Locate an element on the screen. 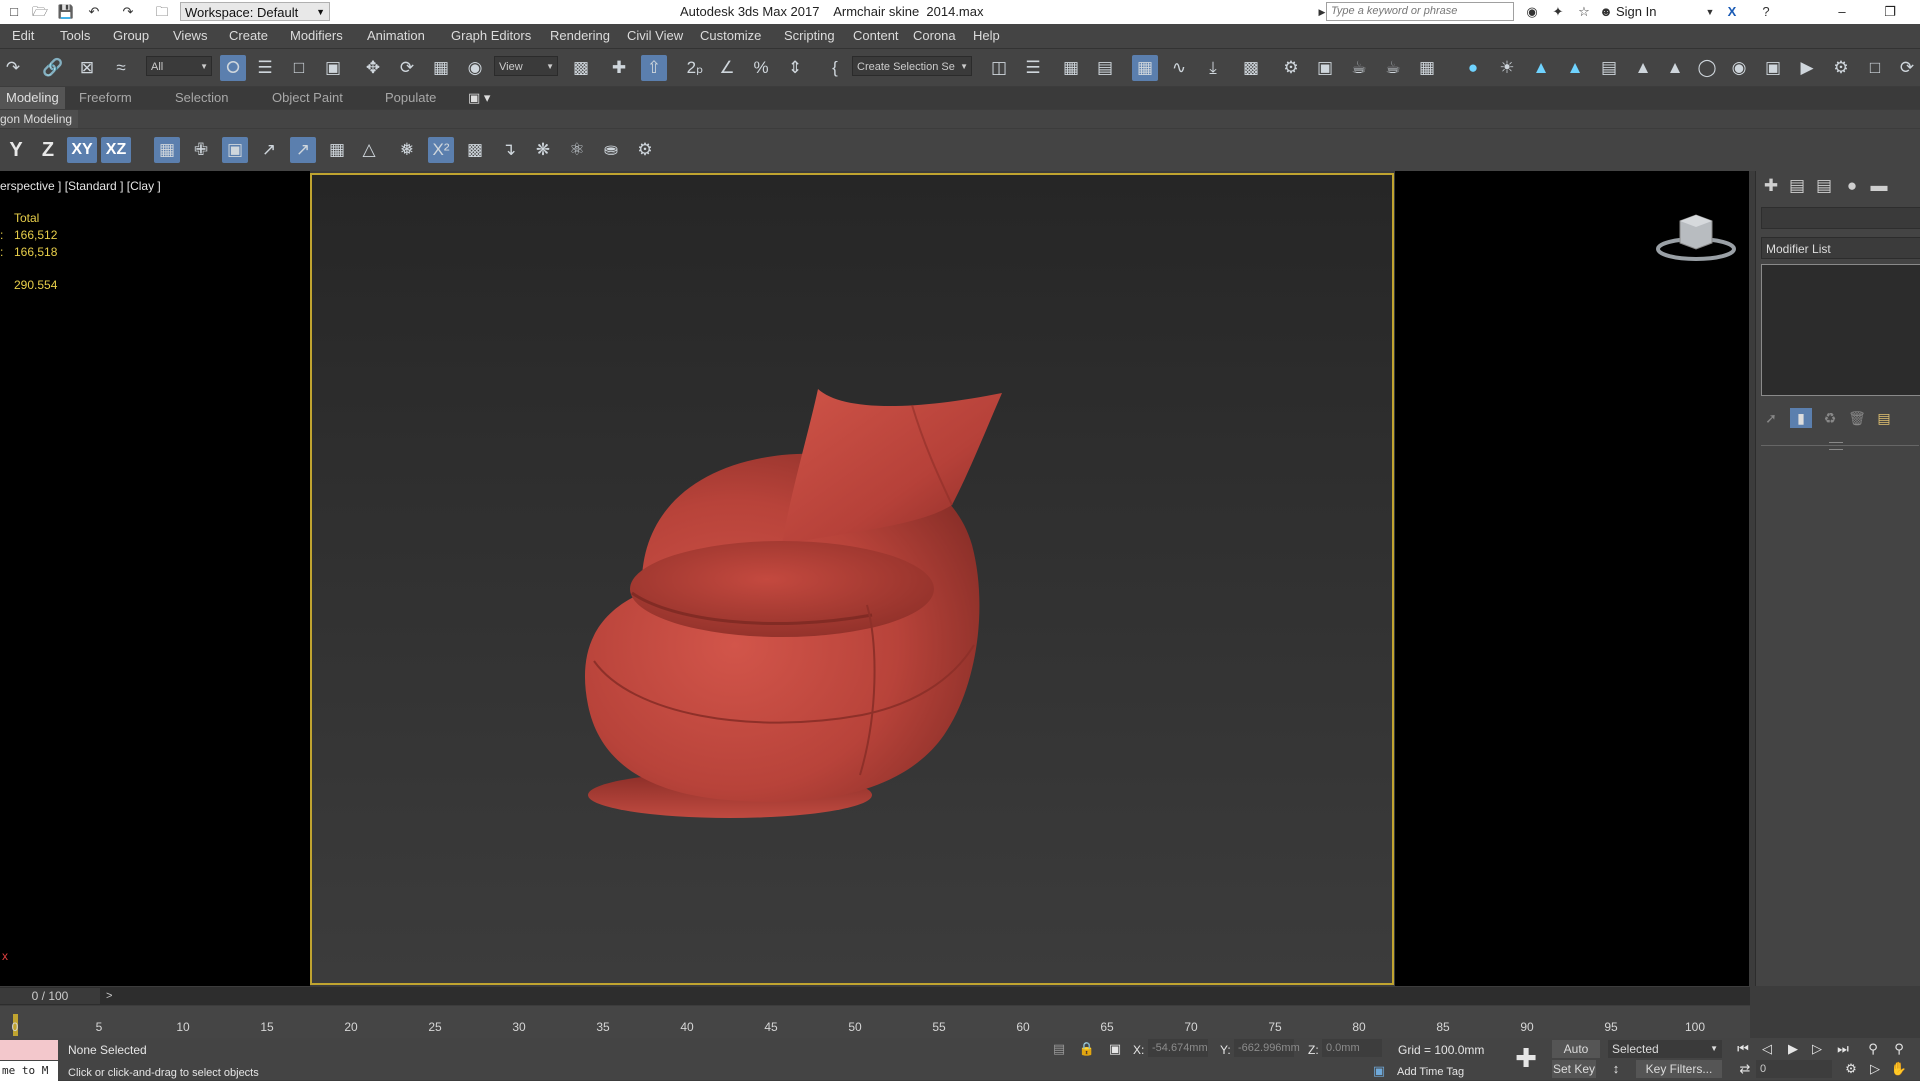 This screenshot has height=1081, width=1920. display-tab-icon: ▬ is located at coordinates (1879, 186).